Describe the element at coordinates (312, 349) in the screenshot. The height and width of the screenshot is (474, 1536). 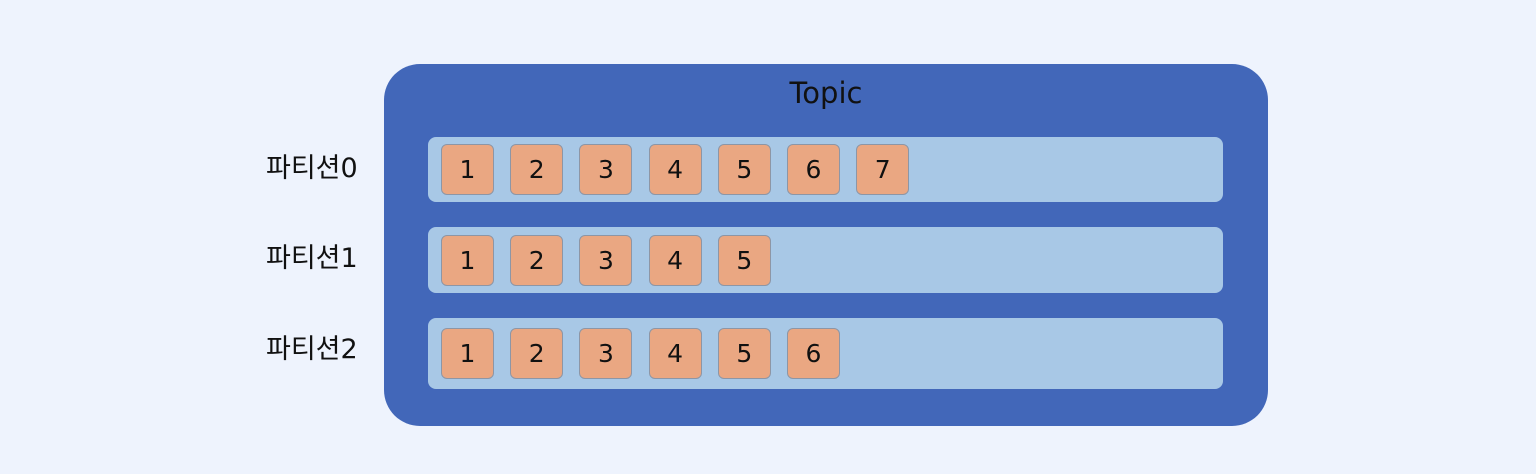
I see `partition-label: 파티션2` at that location.